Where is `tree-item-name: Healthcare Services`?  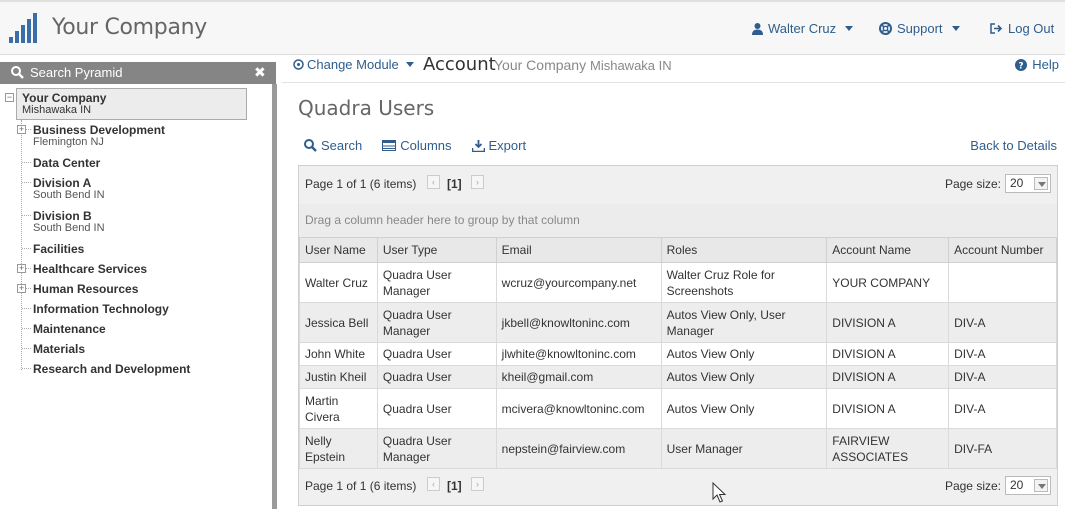 tree-item-name: Healthcare Services is located at coordinates (90, 269).